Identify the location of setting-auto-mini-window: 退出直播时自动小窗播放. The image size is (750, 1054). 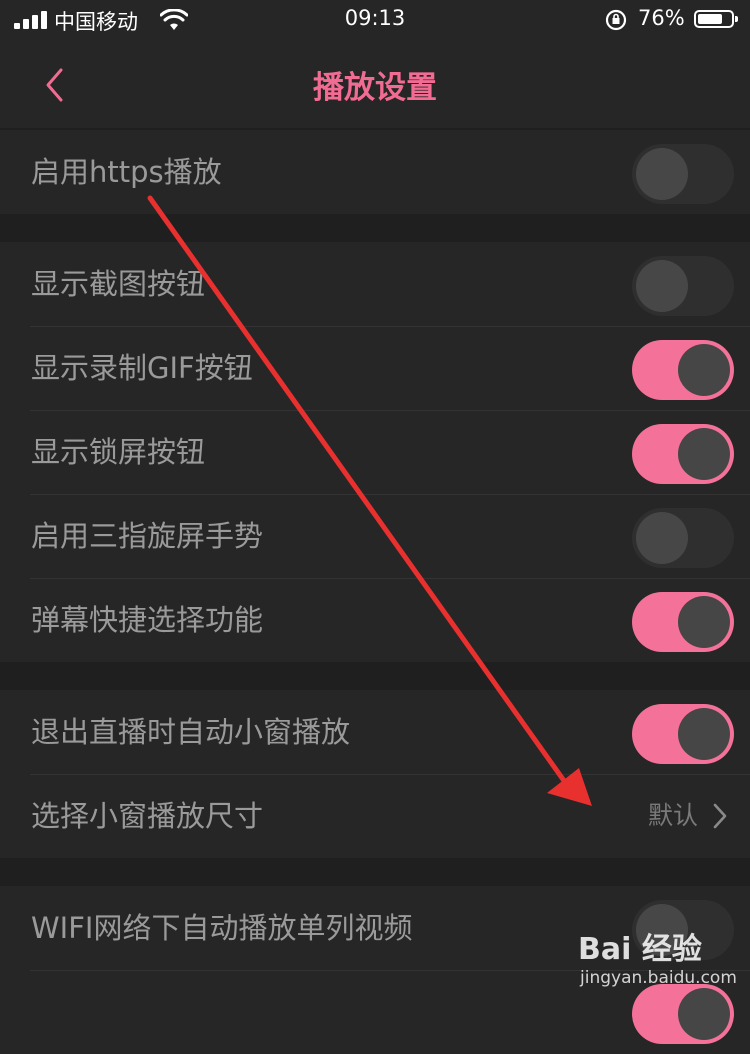
(375, 732).